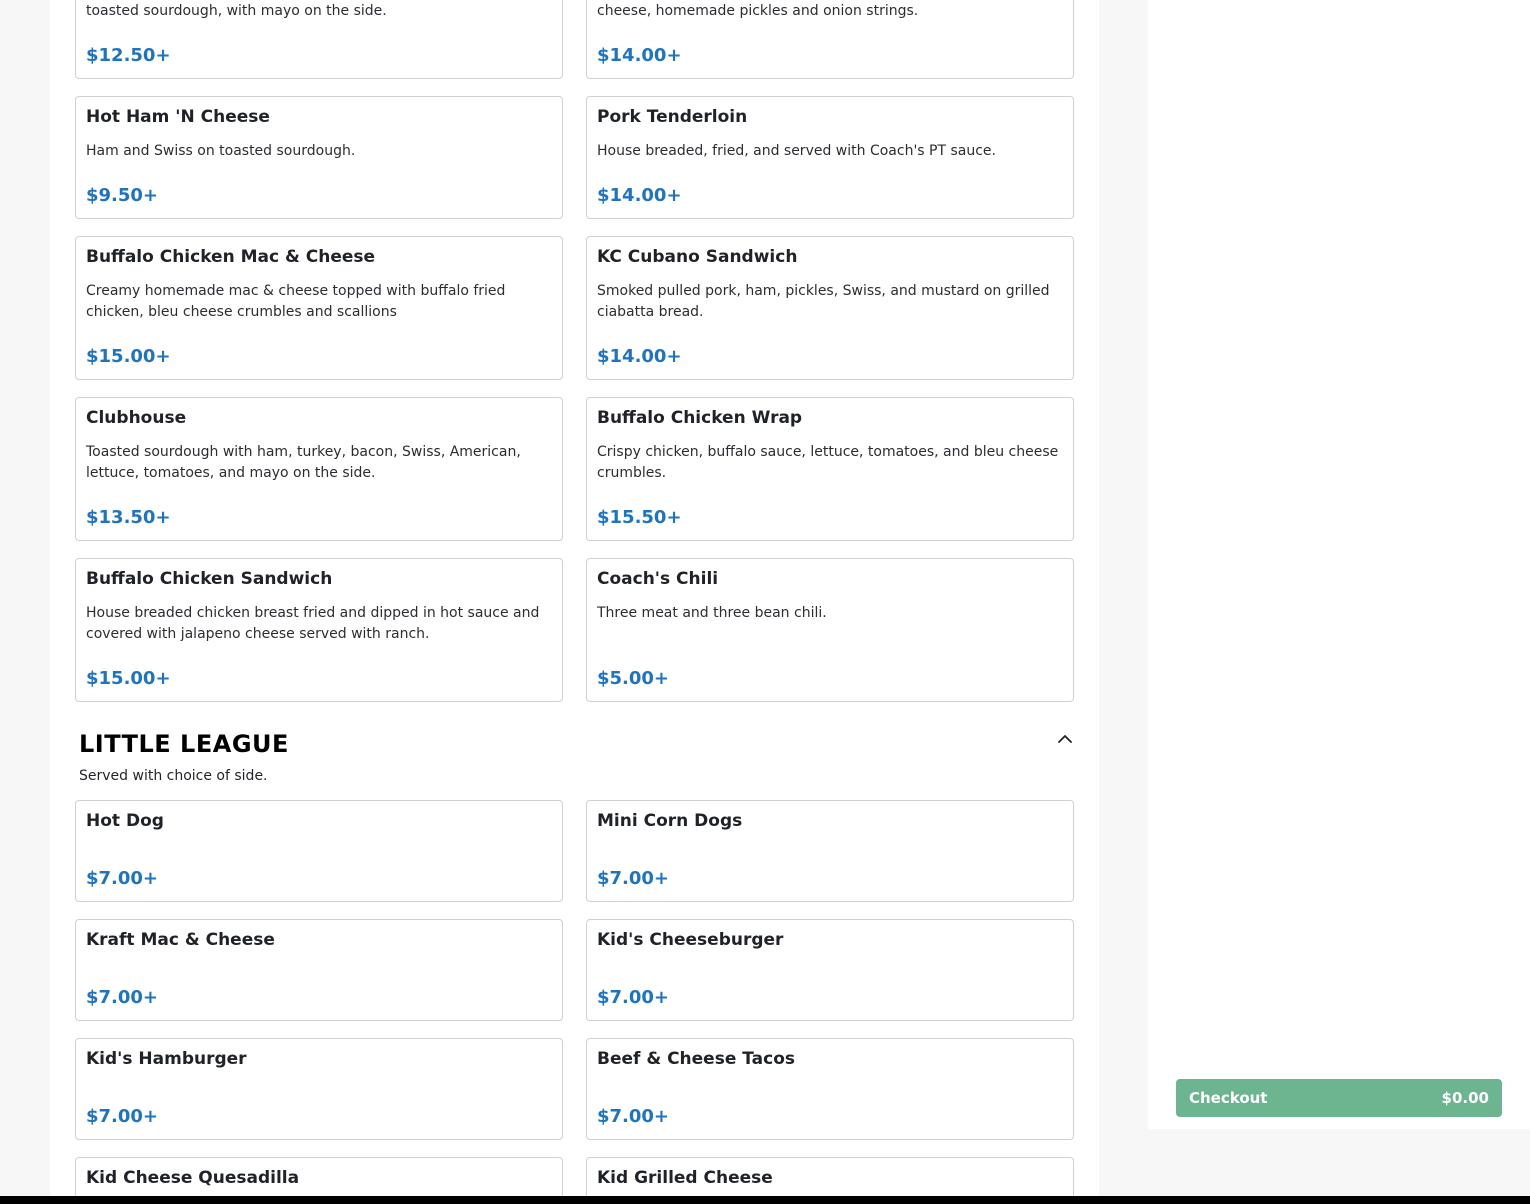  What do you see at coordinates (221, 151) in the screenshot?
I see `menu-item-description: Ham and Swiss on toasted sourdough.` at bounding box center [221, 151].